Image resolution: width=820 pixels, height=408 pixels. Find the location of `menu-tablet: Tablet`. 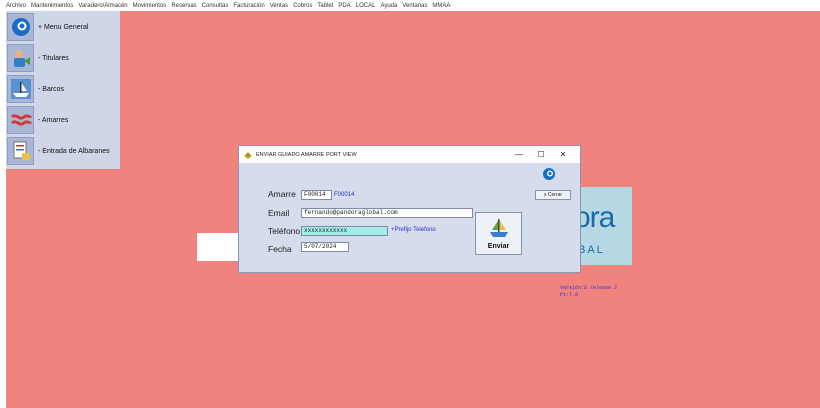

menu-tablet: Tablet is located at coordinates (325, 6).